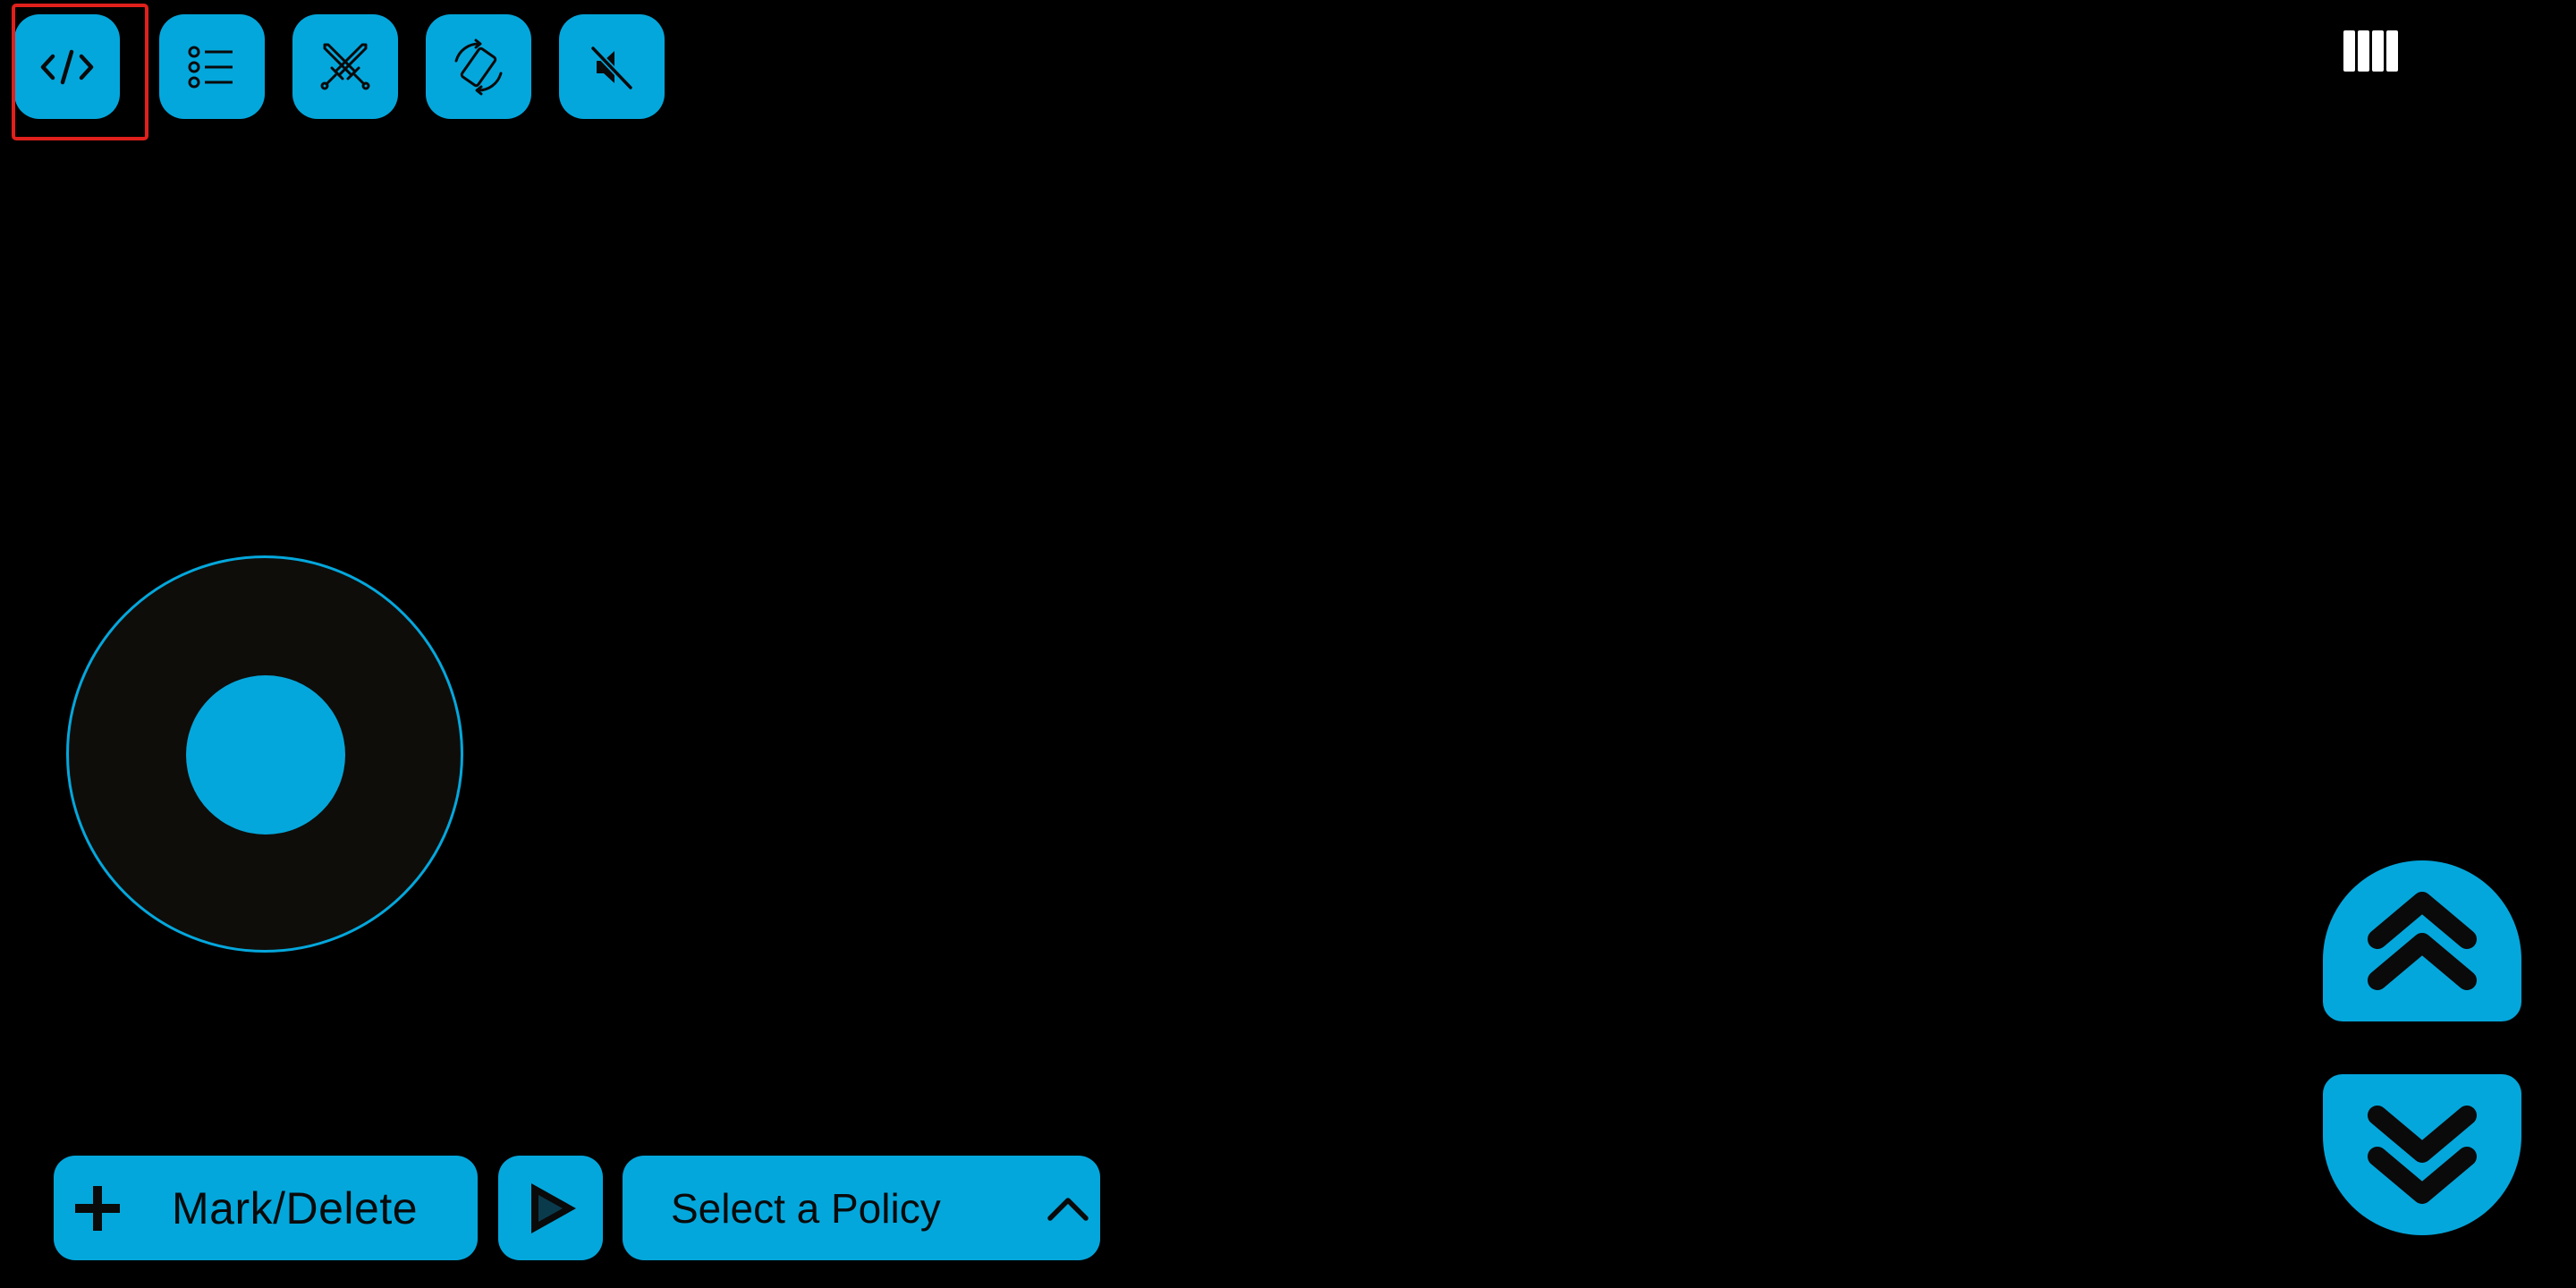 The image size is (2576, 1288). I want to click on policy-select-value: Select a Policy, so click(806, 1208).